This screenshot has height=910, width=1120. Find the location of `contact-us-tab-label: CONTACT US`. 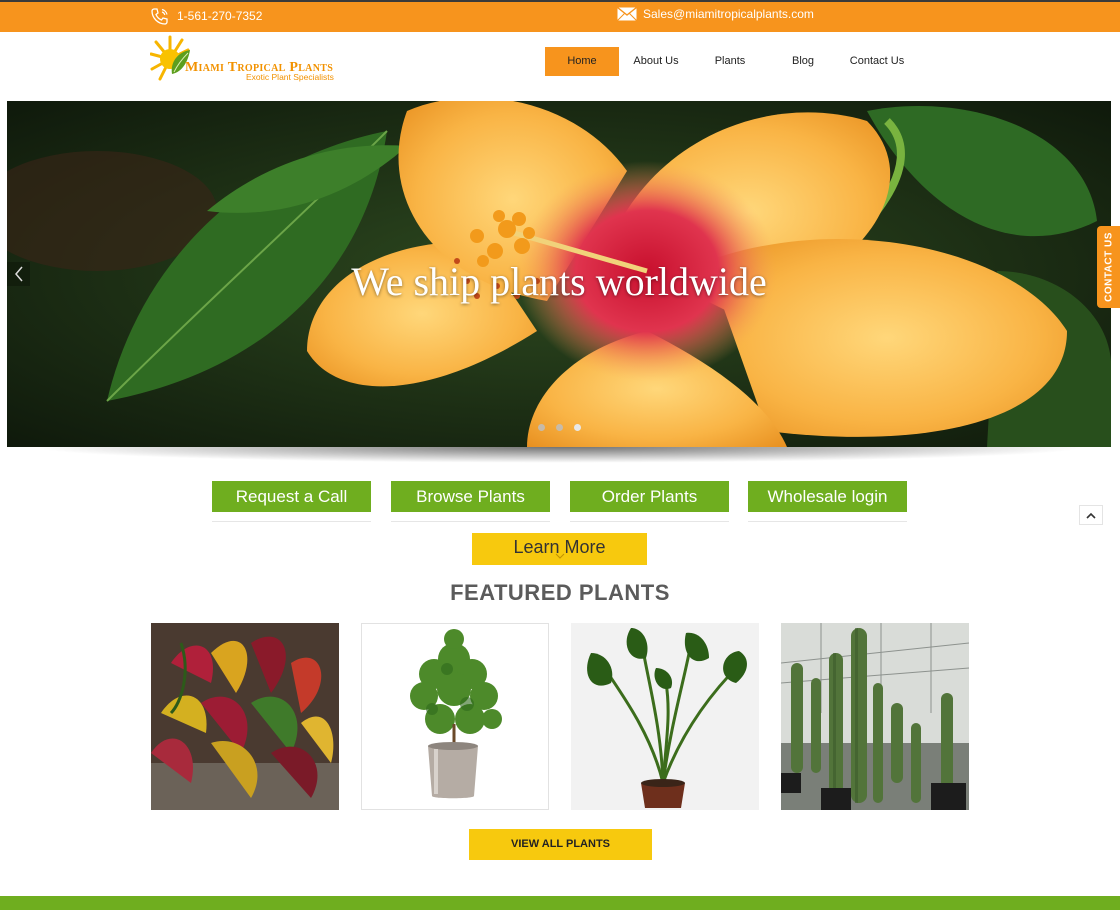

contact-us-tab-label: CONTACT US is located at coordinates (1108, 267).